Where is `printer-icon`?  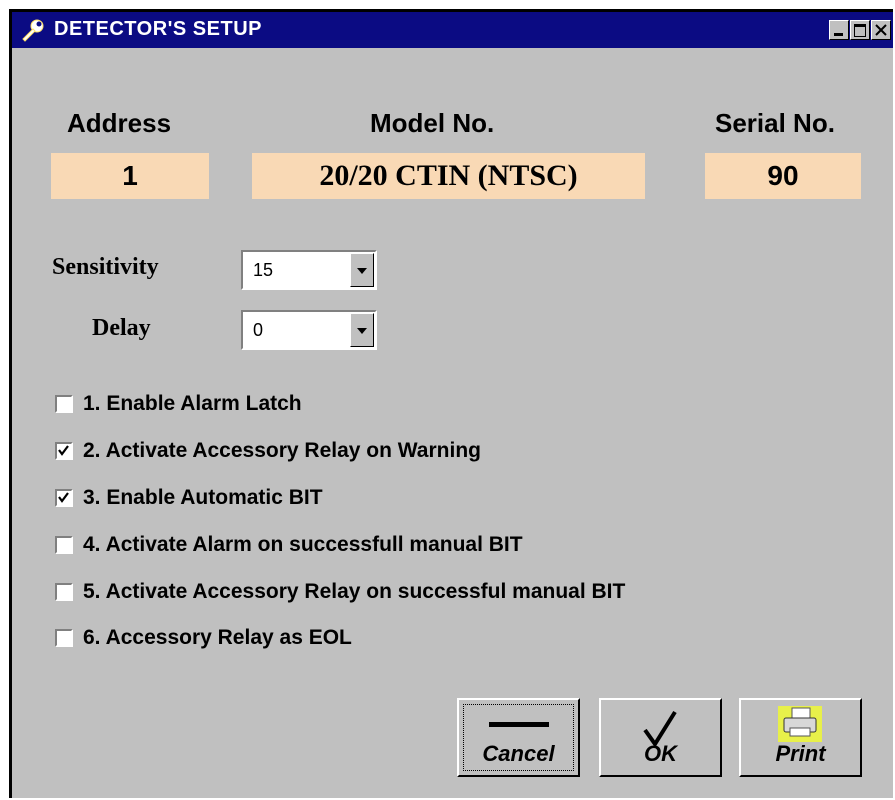 printer-icon is located at coordinates (800, 724).